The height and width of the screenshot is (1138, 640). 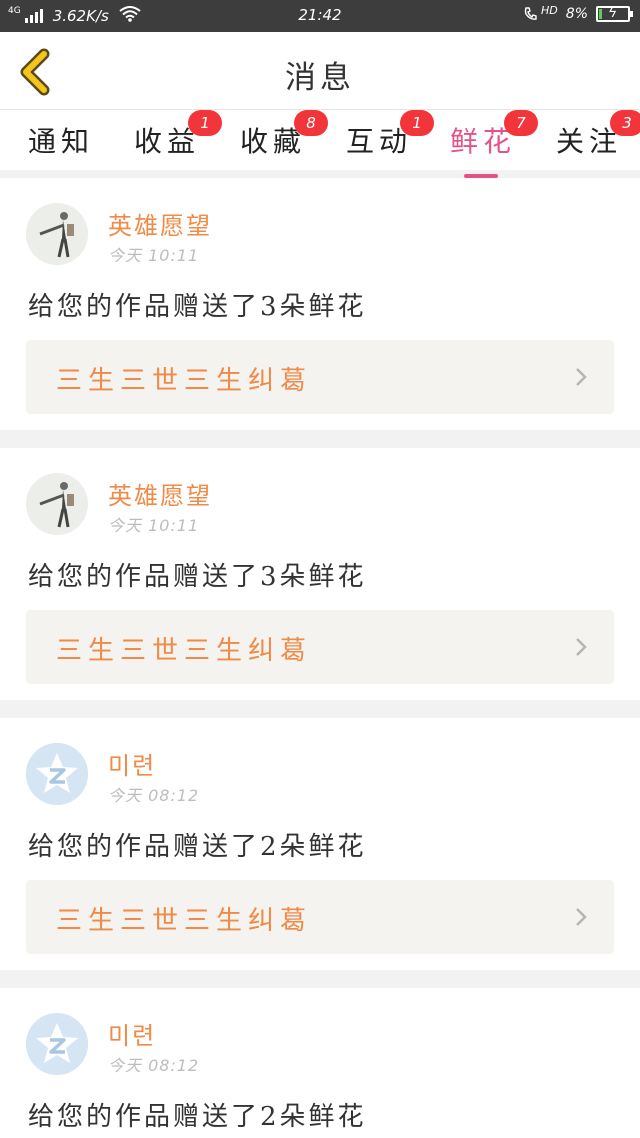 What do you see at coordinates (549, 10) in the screenshot?
I see `hd-label: HD` at bounding box center [549, 10].